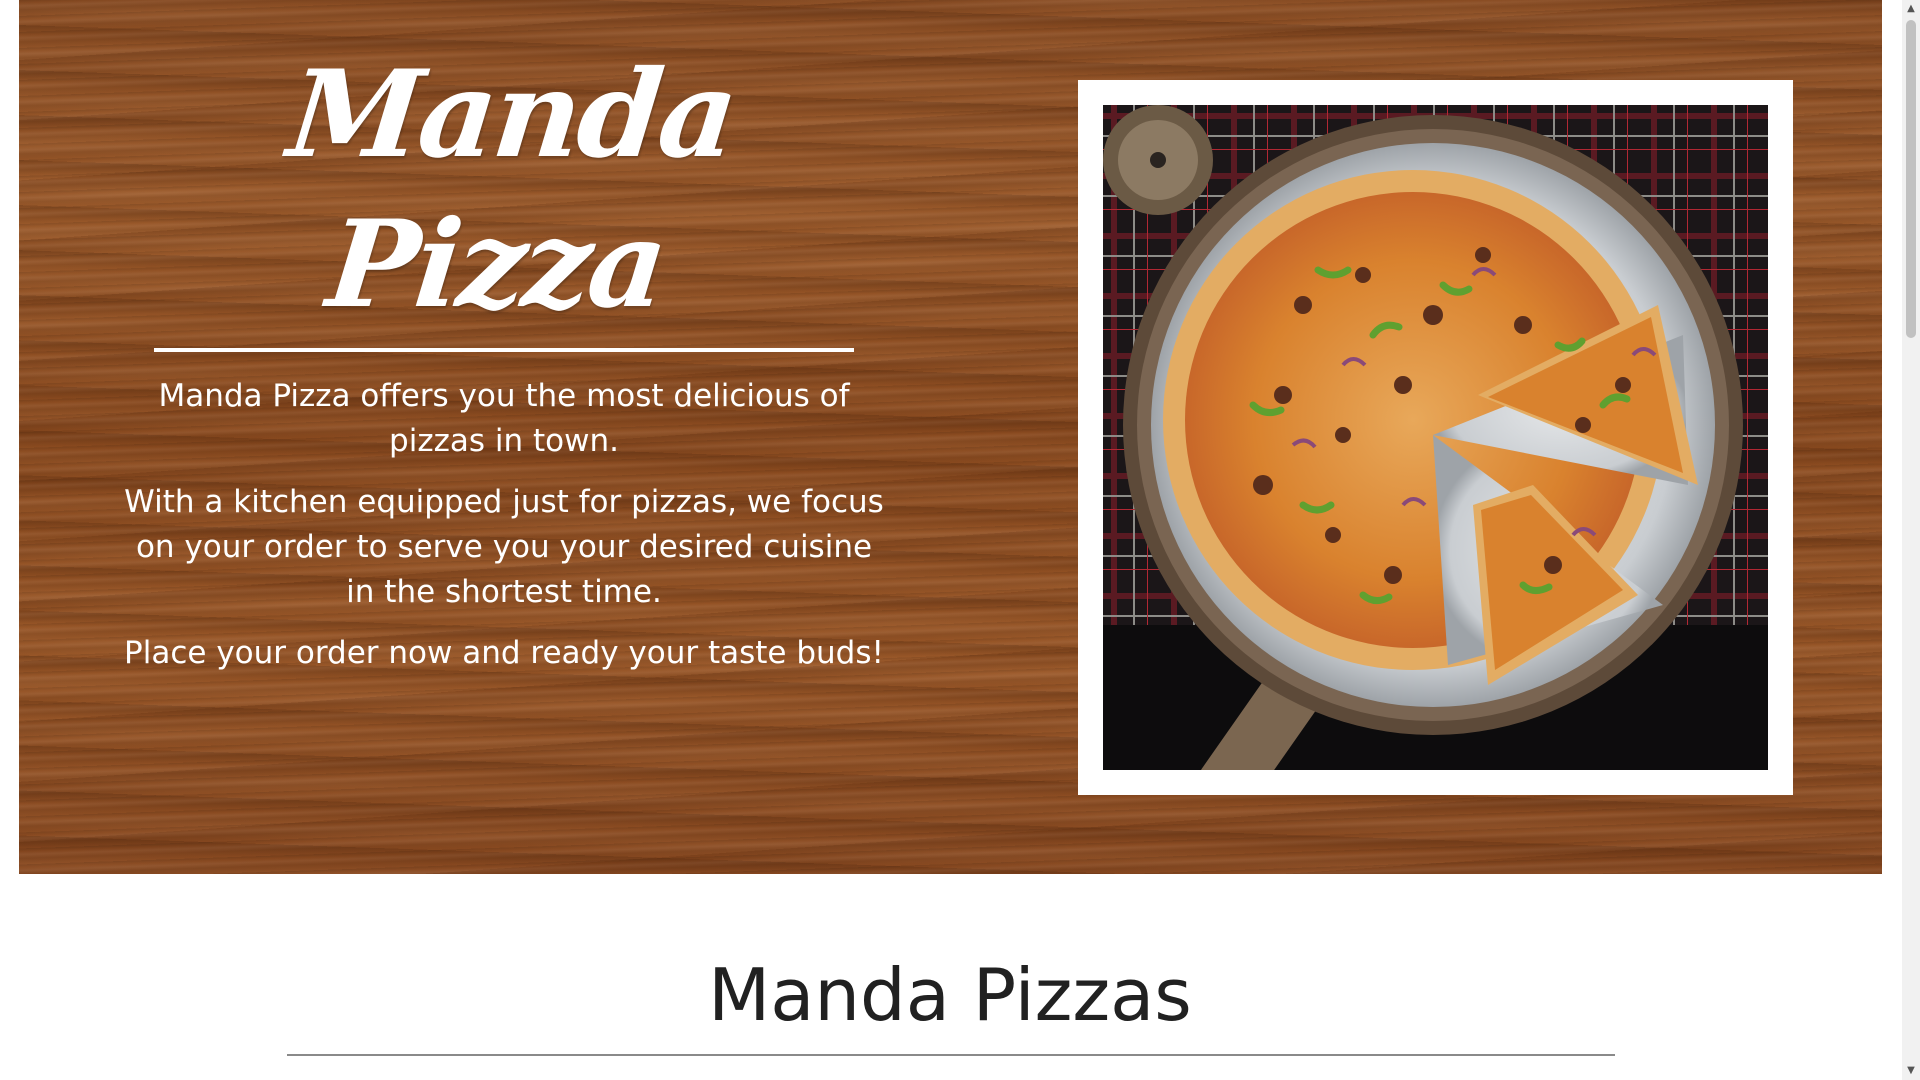 The height and width of the screenshot is (1080, 1920). Describe the element at coordinates (1911, 1071) in the screenshot. I see `scroll-down-arrow-icon: ▼` at that location.